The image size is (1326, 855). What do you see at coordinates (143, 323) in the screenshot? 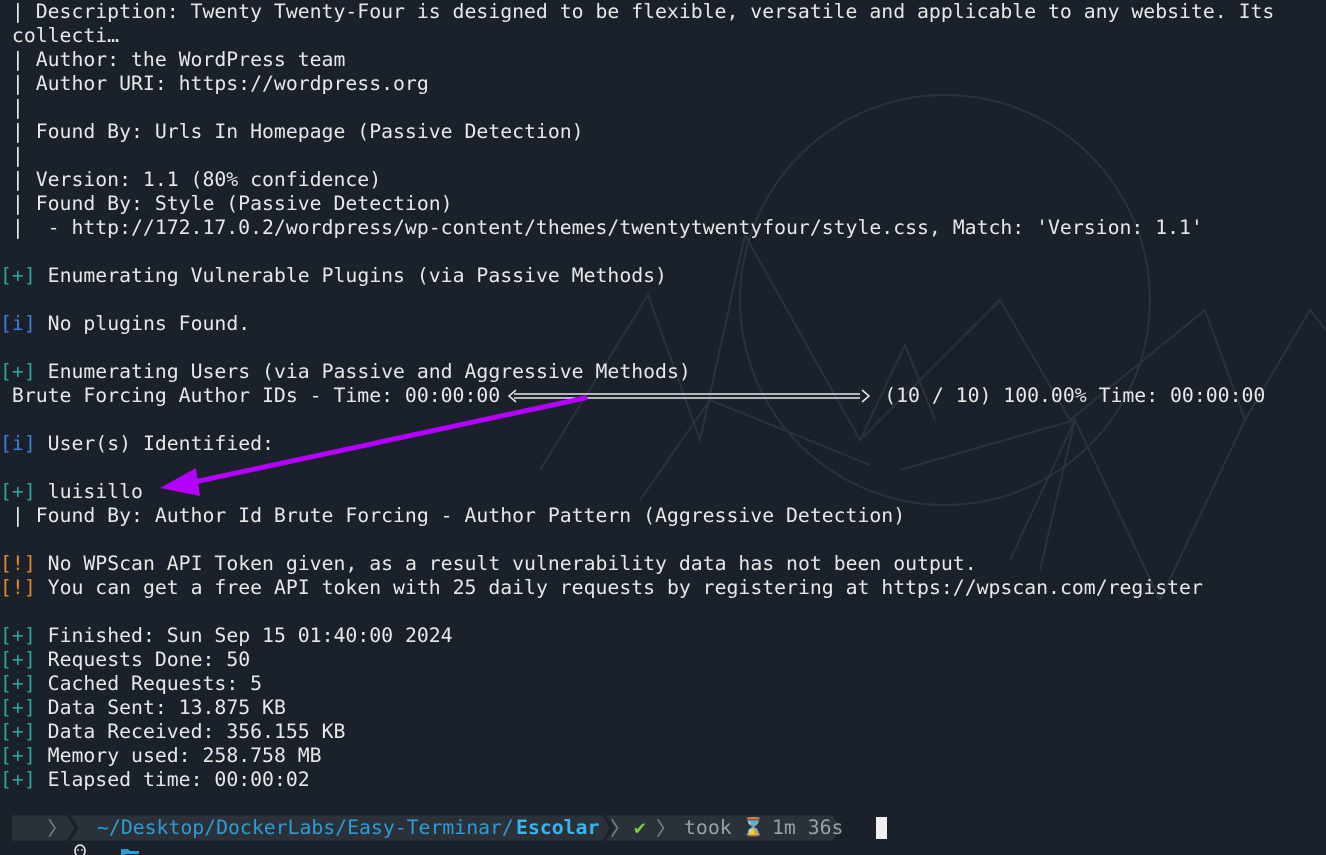
I see `line-text: No plugins Found.` at bounding box center [143, 323].